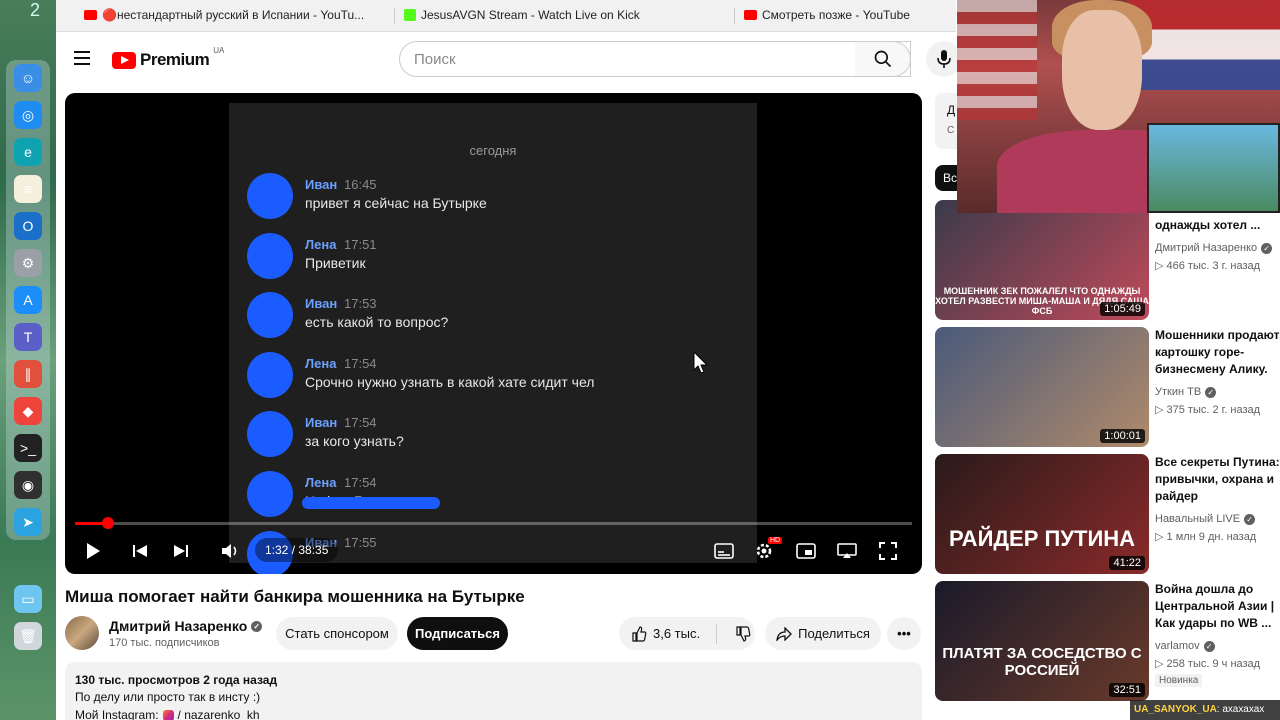 The height and width of the screenshot is (720, 1280). Describe the element at coordinates (140, 551) in the screenshot. I see `previous-button` at that location.